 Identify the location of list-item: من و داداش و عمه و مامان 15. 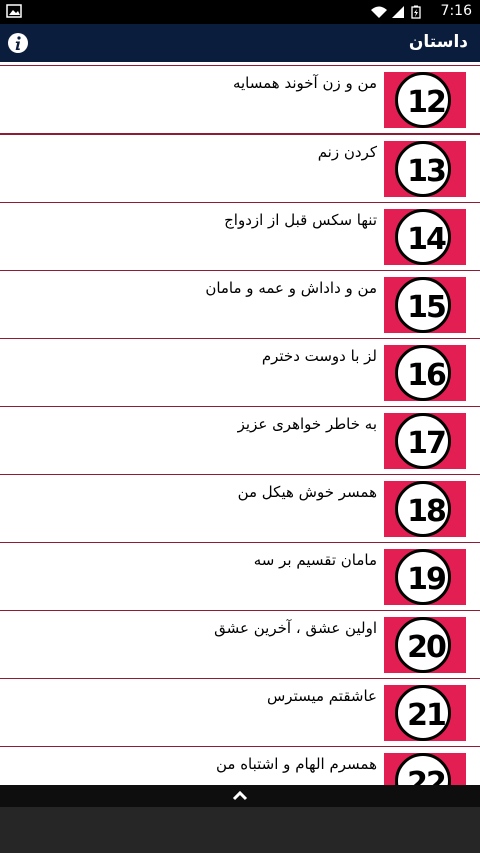
(240, 305).